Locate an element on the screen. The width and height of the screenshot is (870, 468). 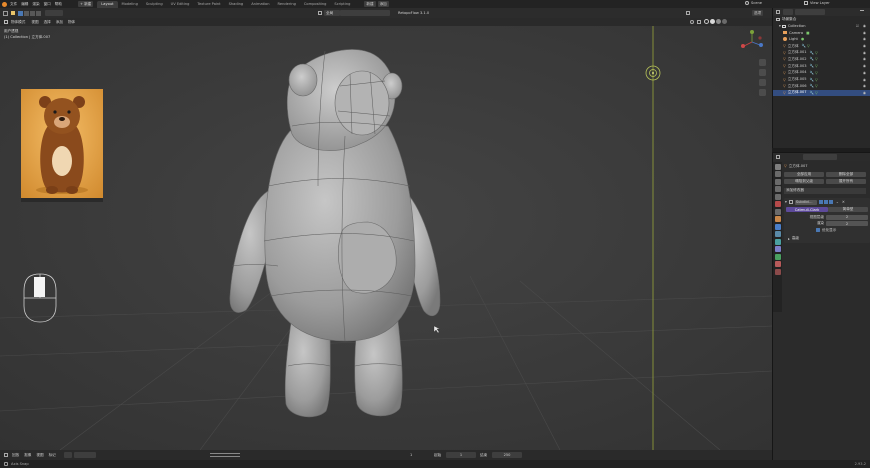
timeline-menu-keying: 抠像 is located at coordinates (27, 455).